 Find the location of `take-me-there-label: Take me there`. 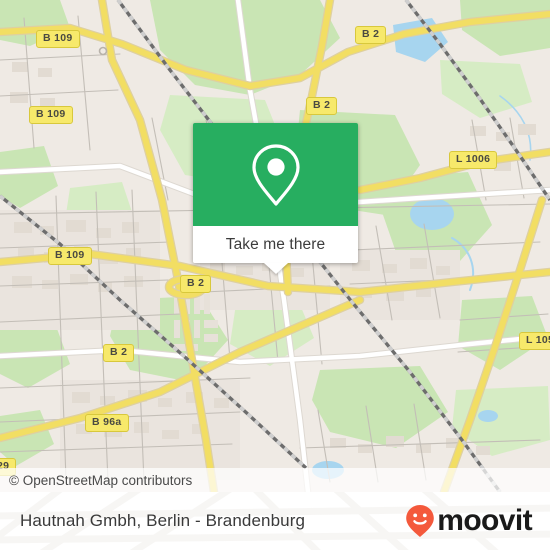

take-me-there-label: Take me there is located at coordinates (275, 244).